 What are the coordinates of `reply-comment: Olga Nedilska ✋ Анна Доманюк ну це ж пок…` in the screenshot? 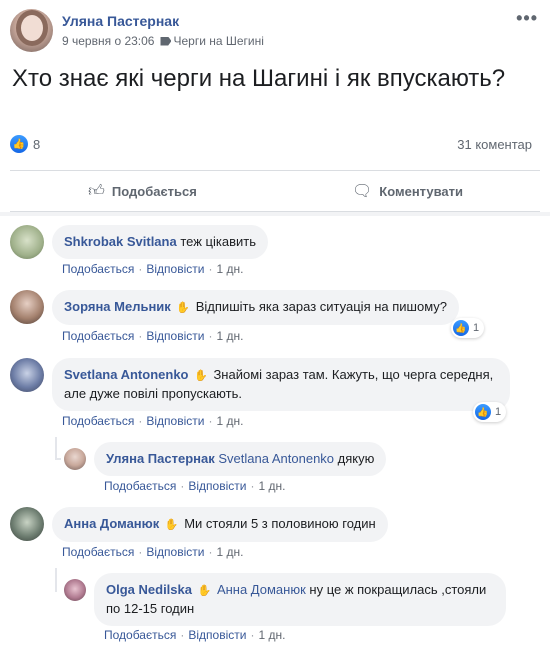 It's located at (285, 599).